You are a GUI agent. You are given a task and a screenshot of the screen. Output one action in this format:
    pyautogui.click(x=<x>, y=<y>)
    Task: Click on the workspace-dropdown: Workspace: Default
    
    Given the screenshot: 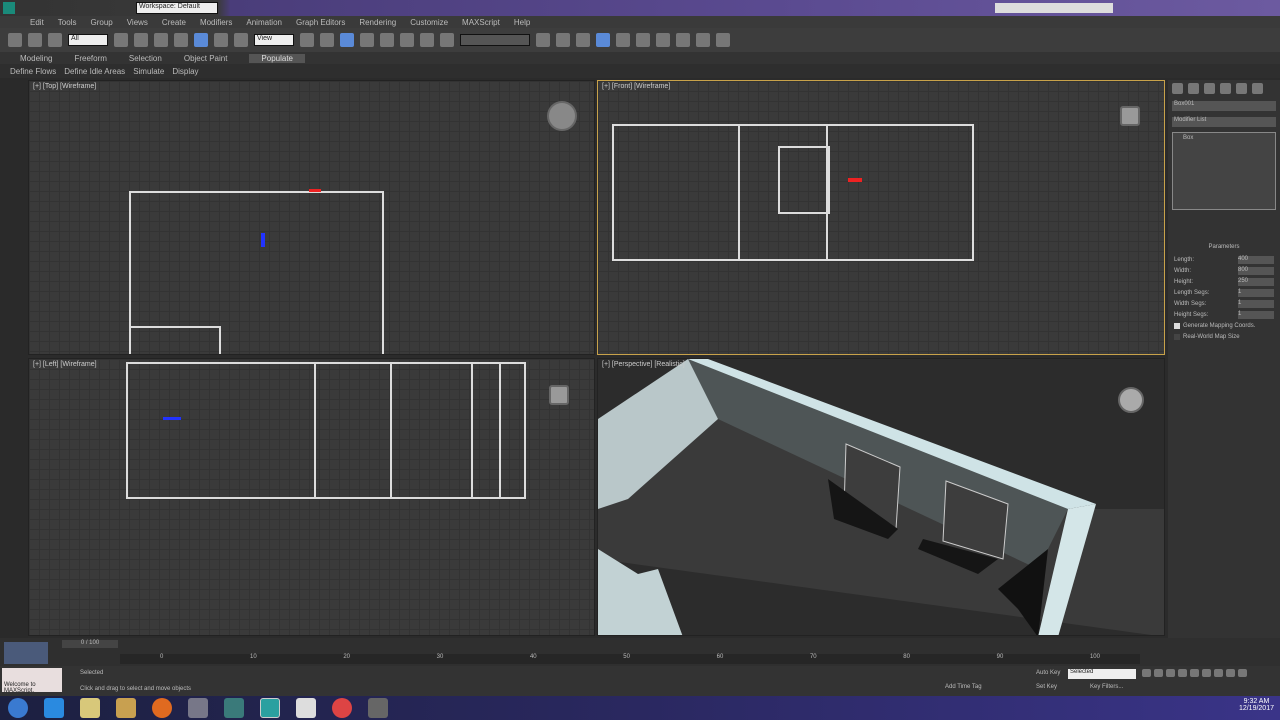 What is the action you would take?
    pyautogui.click(x=177, y=8)
    